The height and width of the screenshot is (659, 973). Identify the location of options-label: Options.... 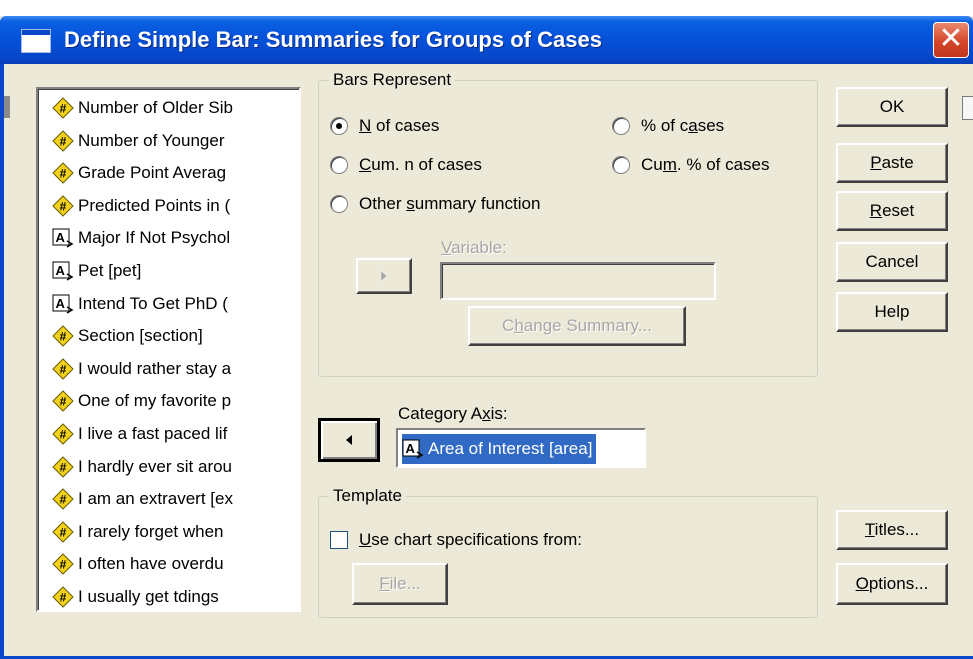
(892, 583).